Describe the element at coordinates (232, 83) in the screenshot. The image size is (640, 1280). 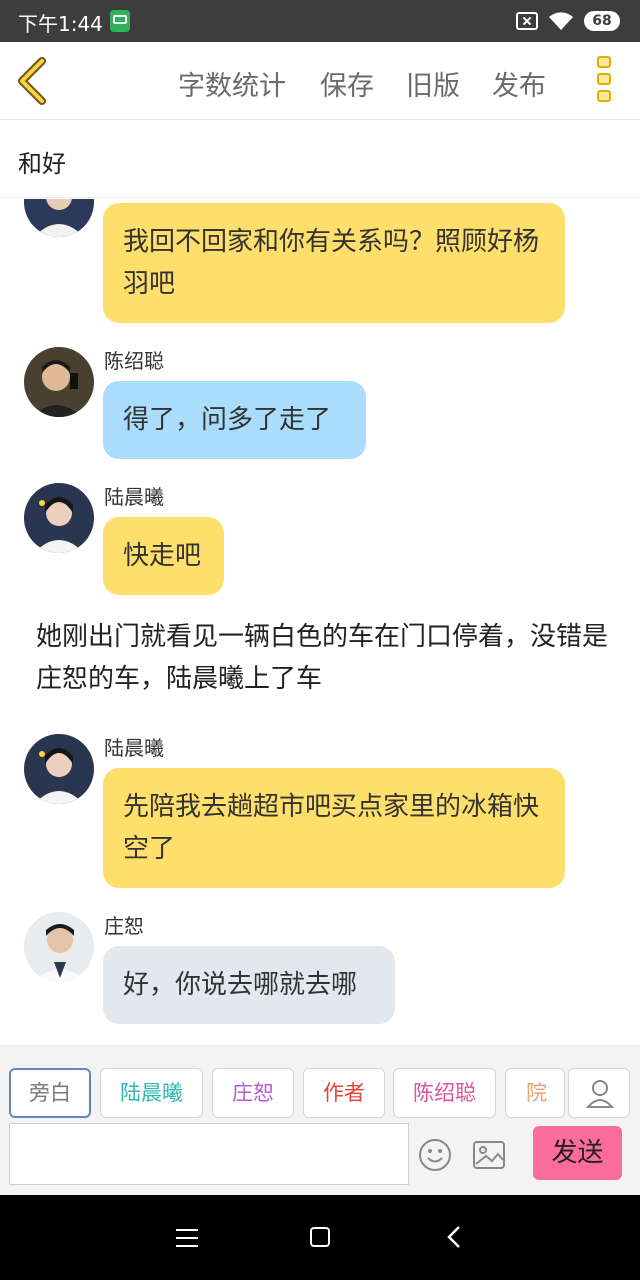
I see `word-count-button: 字数统计` at that location.